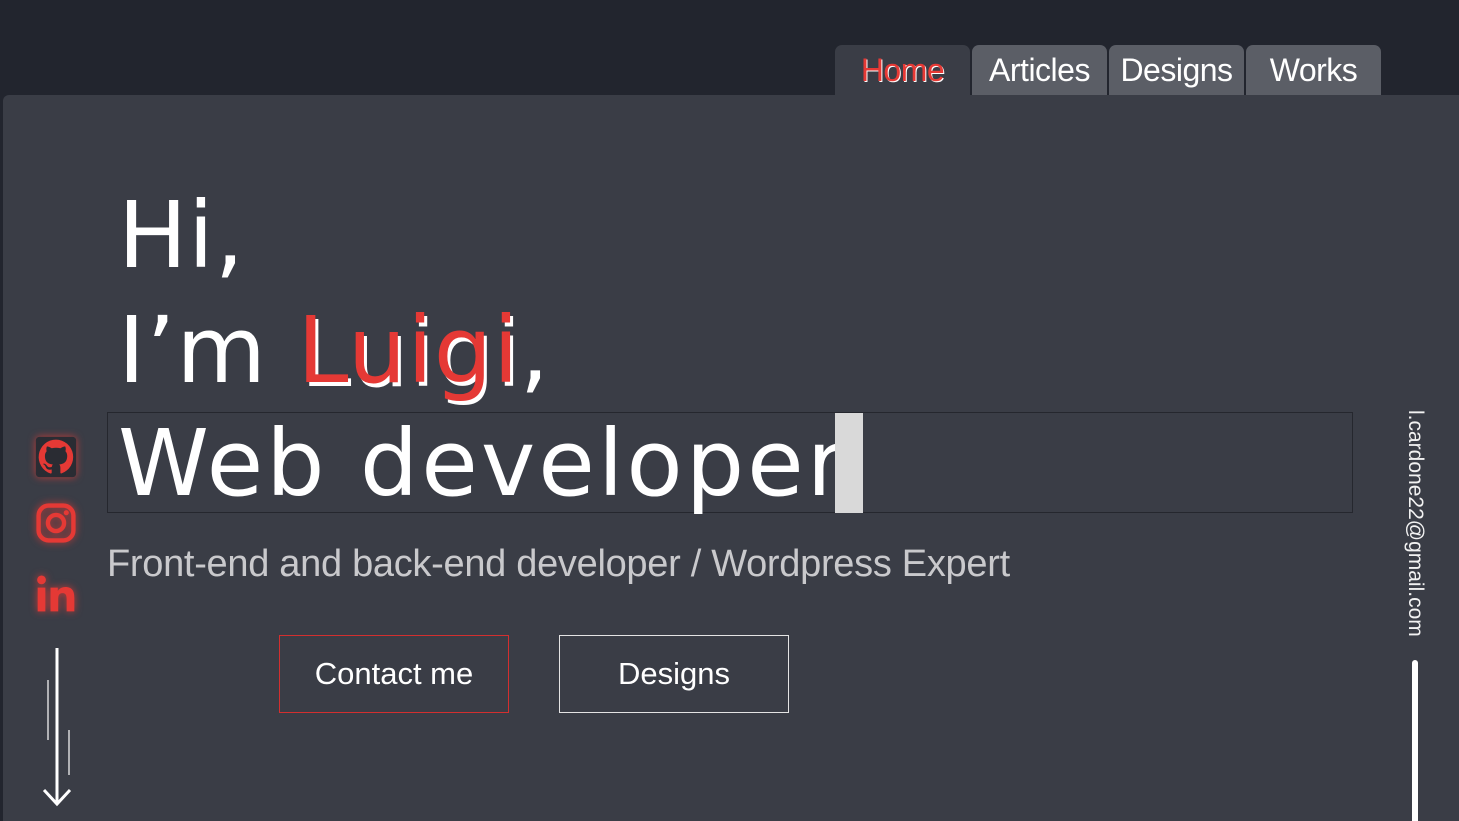 The height and width of the screenshot is (821, 1459). I want to click on tab-home: Home, so click(902, 70).